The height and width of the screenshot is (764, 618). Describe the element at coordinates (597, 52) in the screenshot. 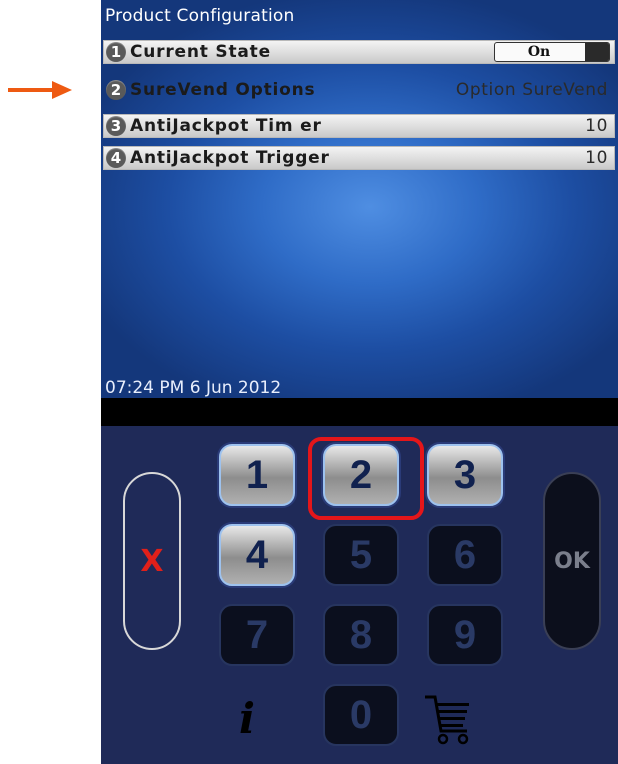

I see `toggle-knob` at that location.